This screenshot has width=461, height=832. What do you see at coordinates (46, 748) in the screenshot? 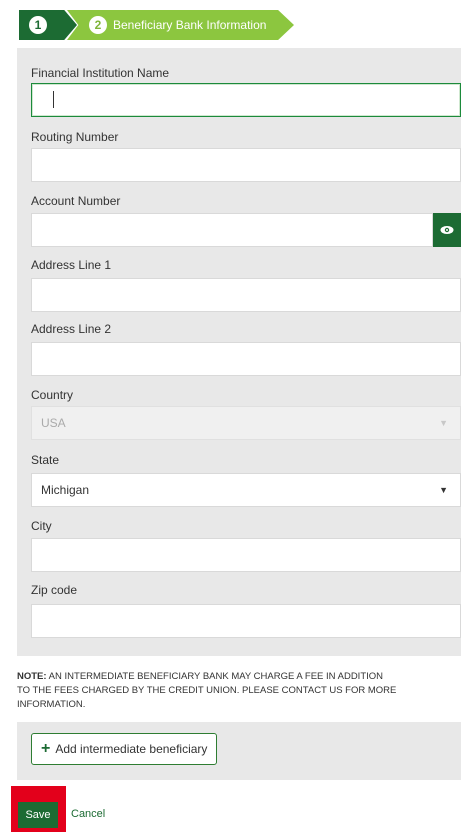
I see `plus-icon: +` at bounding box center [46, 748].